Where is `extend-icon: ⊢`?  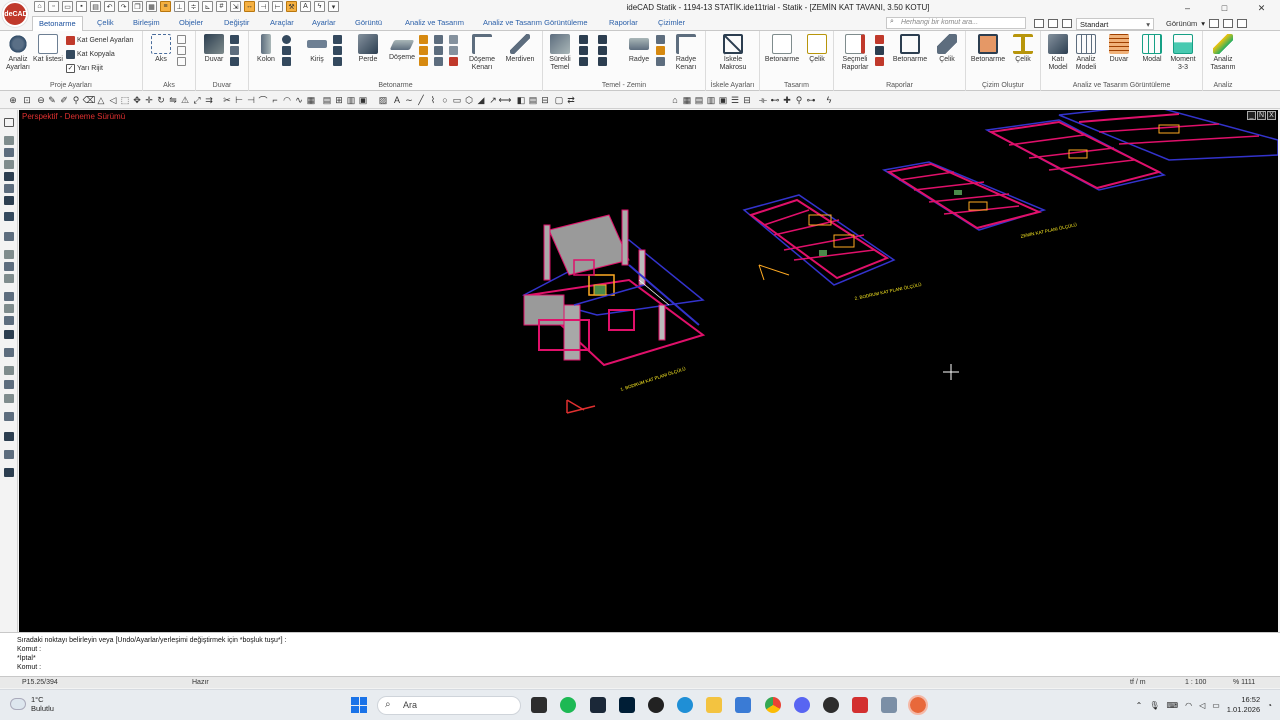 extend-icon: ⊢ is located at coordinates (239, 100).